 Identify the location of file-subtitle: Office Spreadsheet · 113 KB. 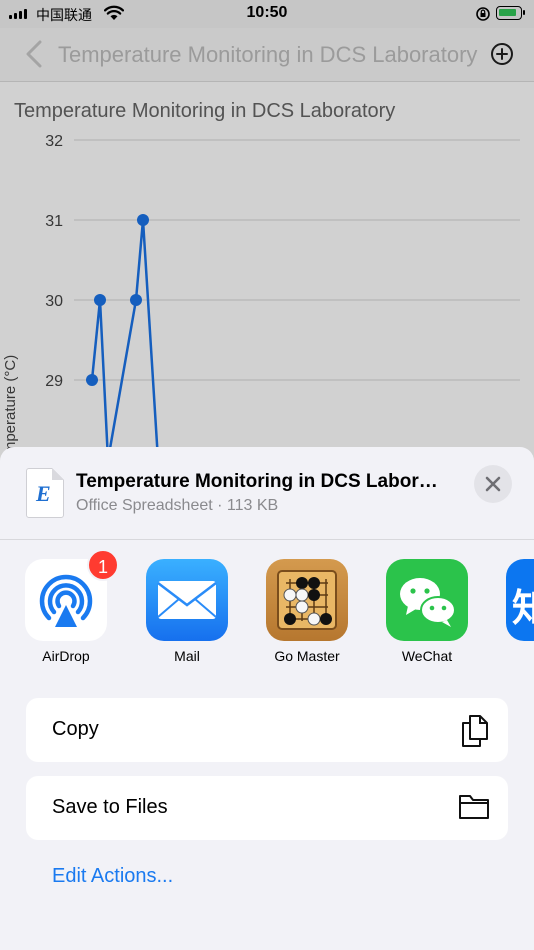
(177, 505).